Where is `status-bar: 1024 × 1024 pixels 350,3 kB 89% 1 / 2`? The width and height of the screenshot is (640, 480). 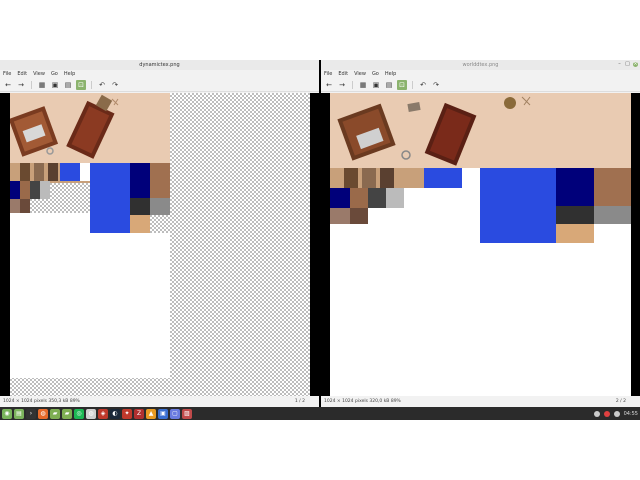
status-bar: 1024 × 1024 pixels 350,3 kB 89% 1 / 2 is located at coordinates (159, 401).